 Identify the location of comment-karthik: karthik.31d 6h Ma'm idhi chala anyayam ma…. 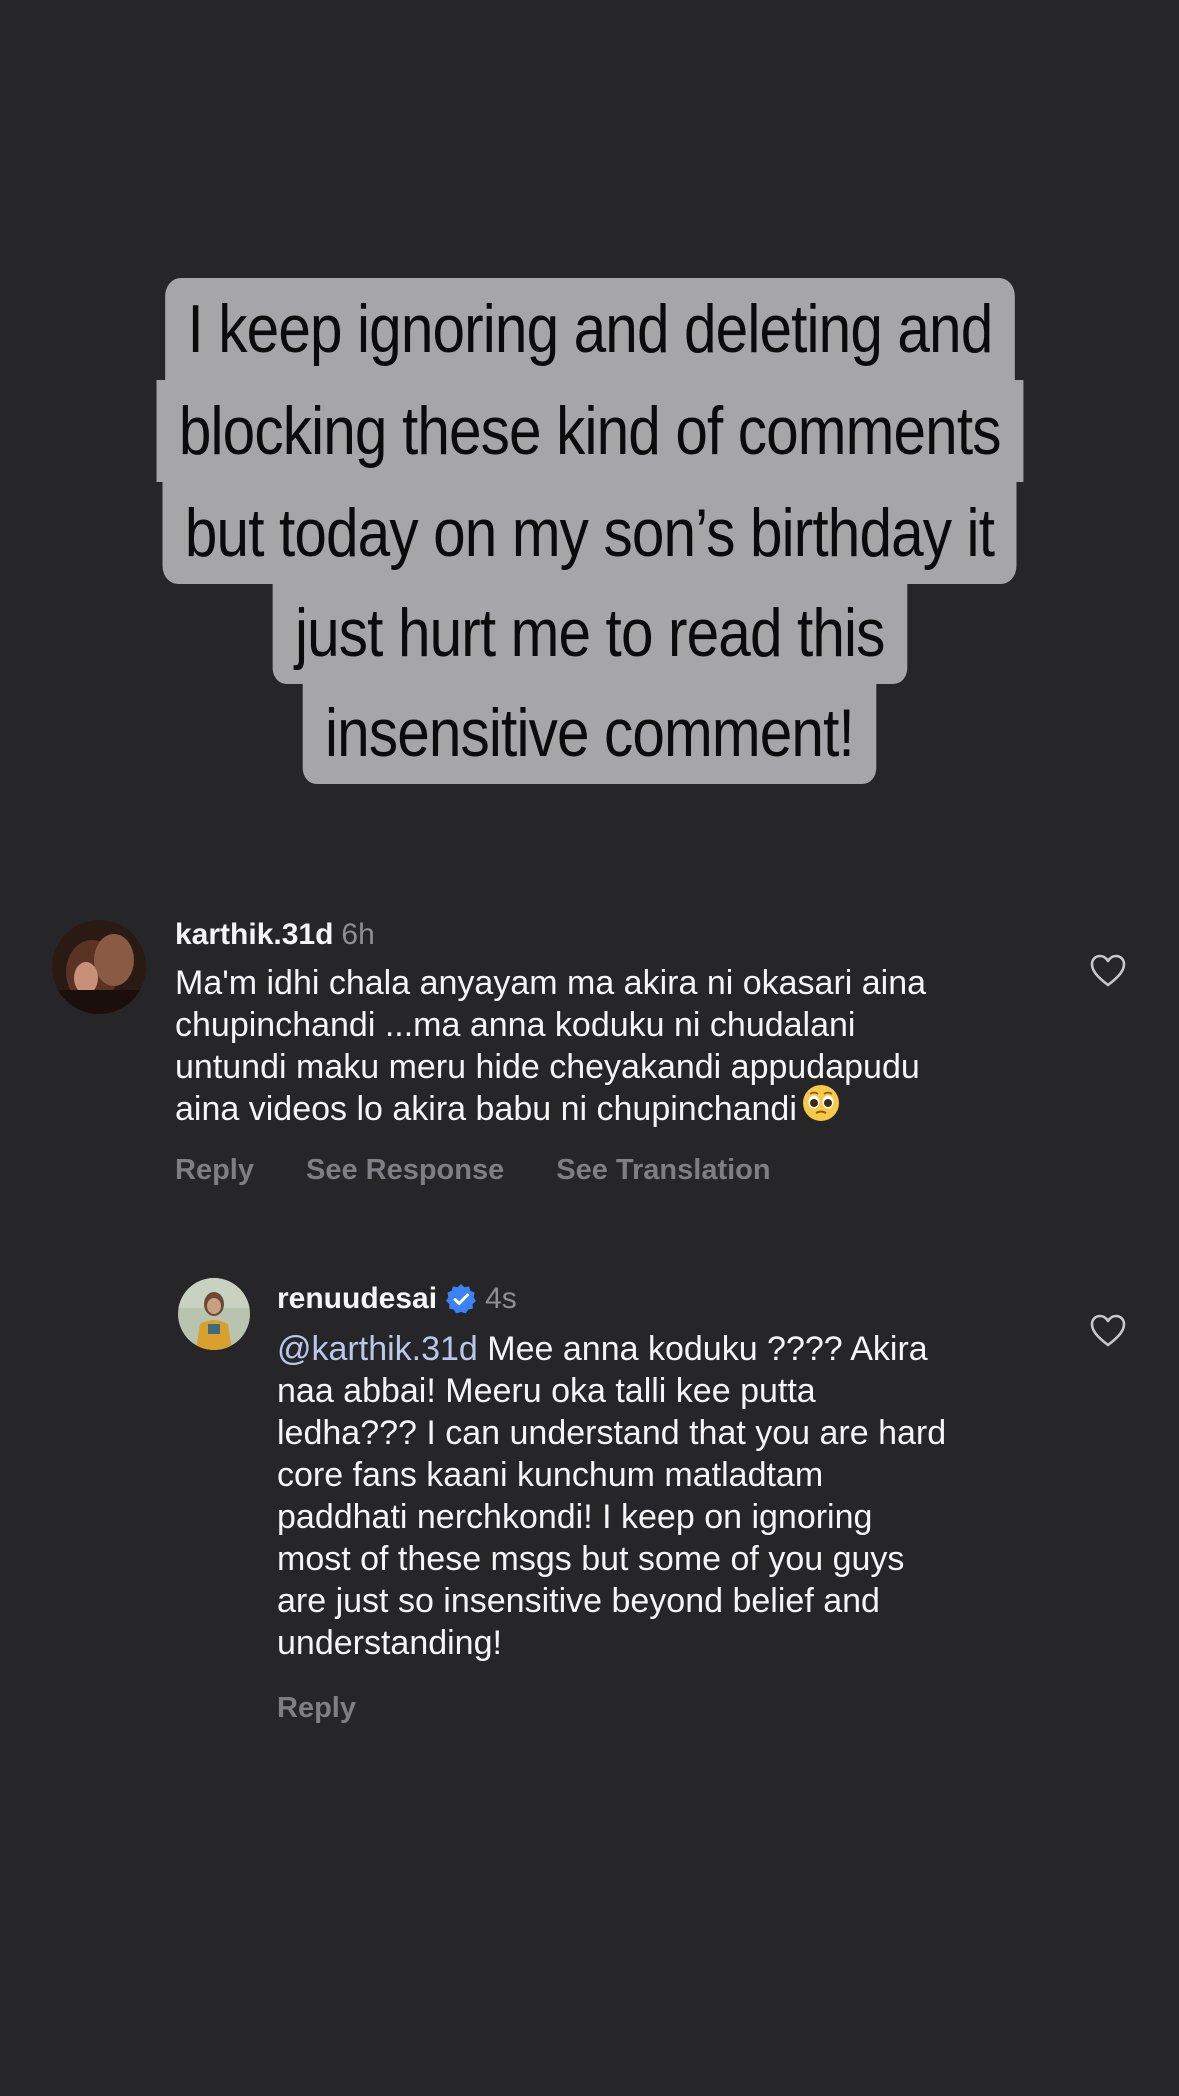
(589, 1058).